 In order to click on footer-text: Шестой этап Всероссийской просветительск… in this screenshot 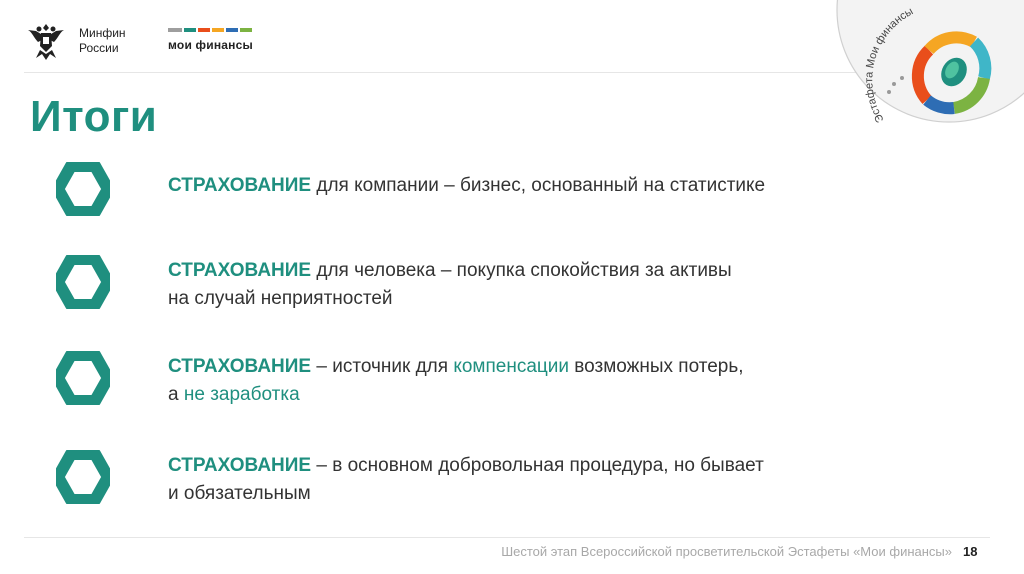, I will do `click(726, 551)`.